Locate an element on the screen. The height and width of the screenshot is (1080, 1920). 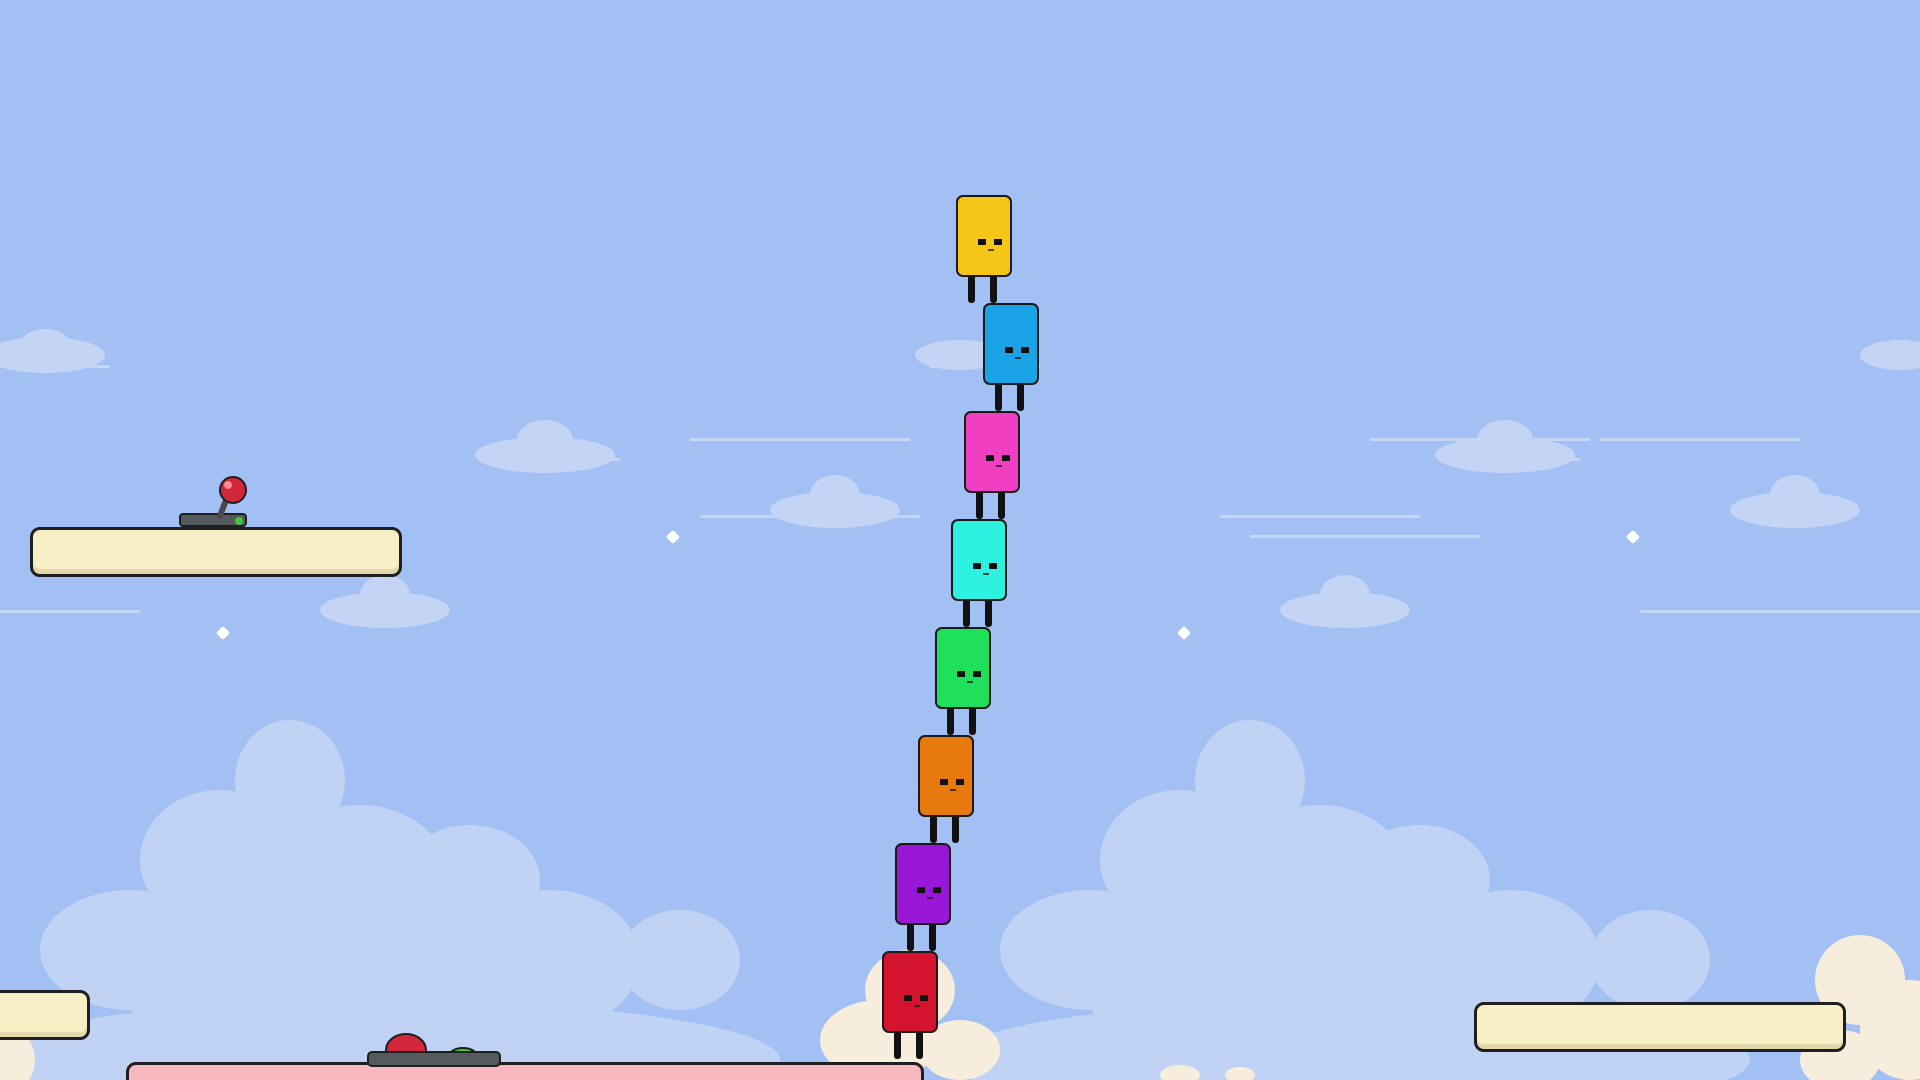
character-yellow is located at coordinates (984, 249).